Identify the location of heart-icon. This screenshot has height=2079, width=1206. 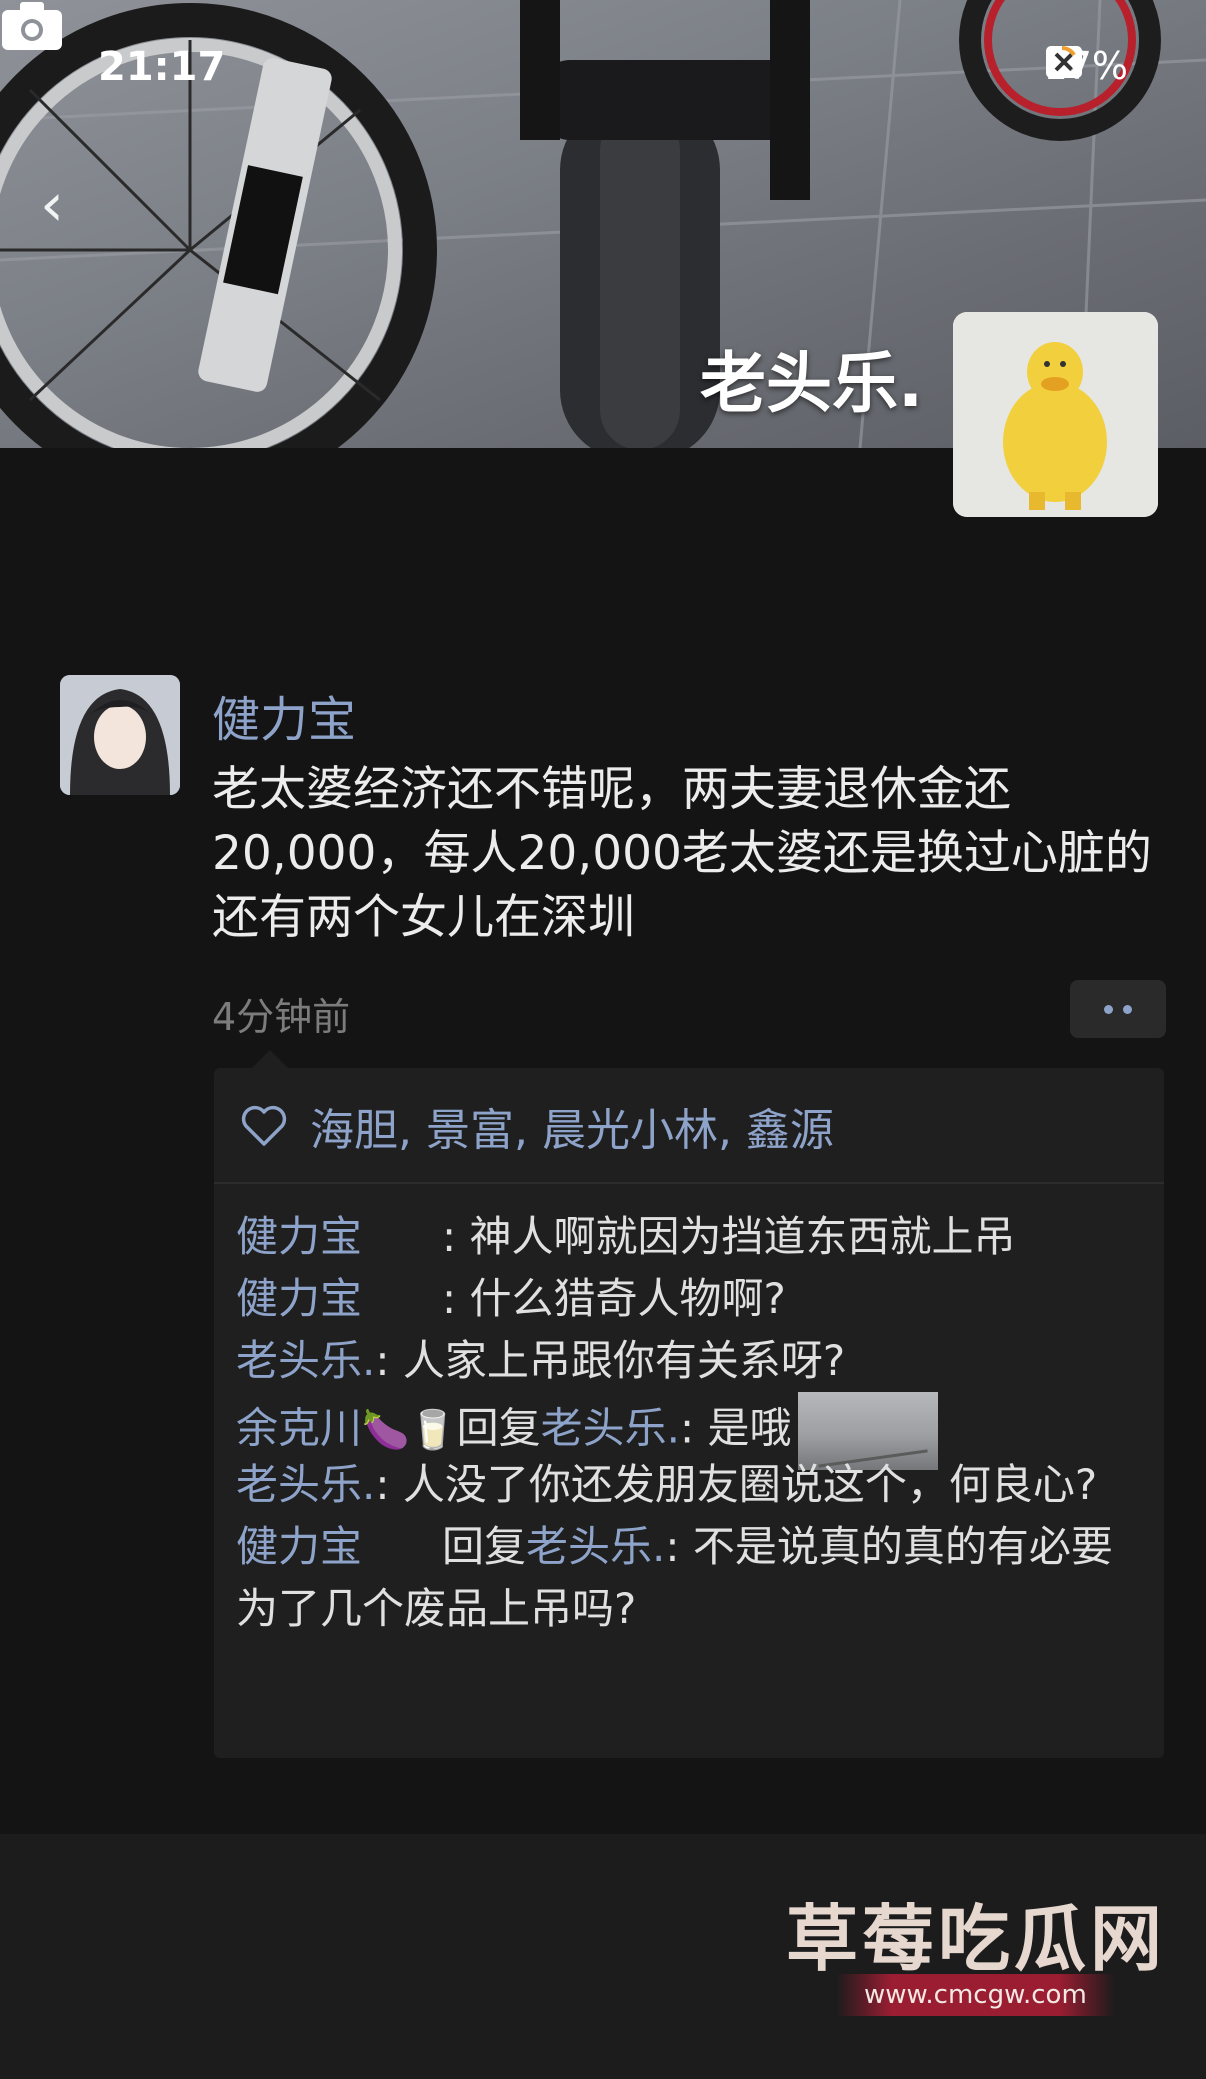
(264, 1125).